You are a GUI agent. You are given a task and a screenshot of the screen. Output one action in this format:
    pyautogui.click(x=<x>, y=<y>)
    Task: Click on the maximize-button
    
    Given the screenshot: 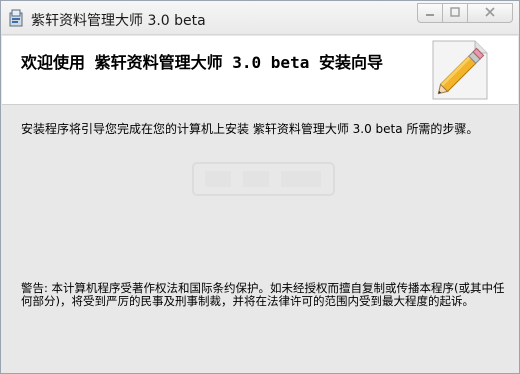 What is the action you would take?
    pyautogui.click(x=455, y=13)
    